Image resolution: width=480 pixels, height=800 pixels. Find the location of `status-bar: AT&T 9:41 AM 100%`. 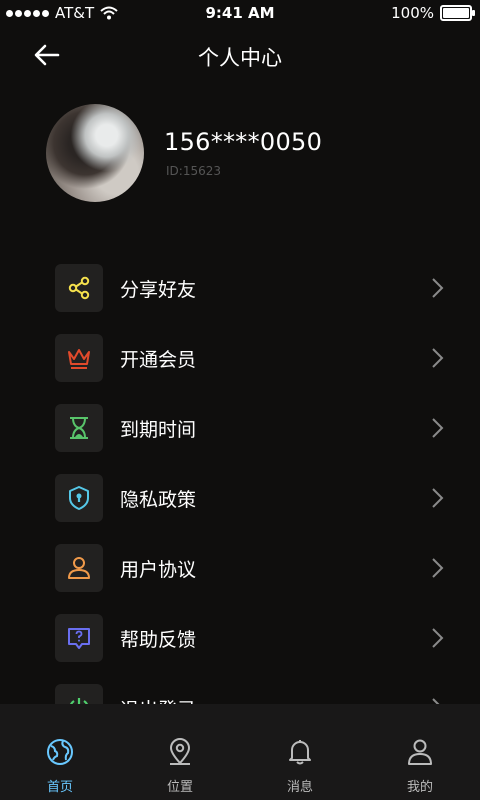

status-bar: AT&T 9:41 AM 100% is located at coordinates (240, 14).